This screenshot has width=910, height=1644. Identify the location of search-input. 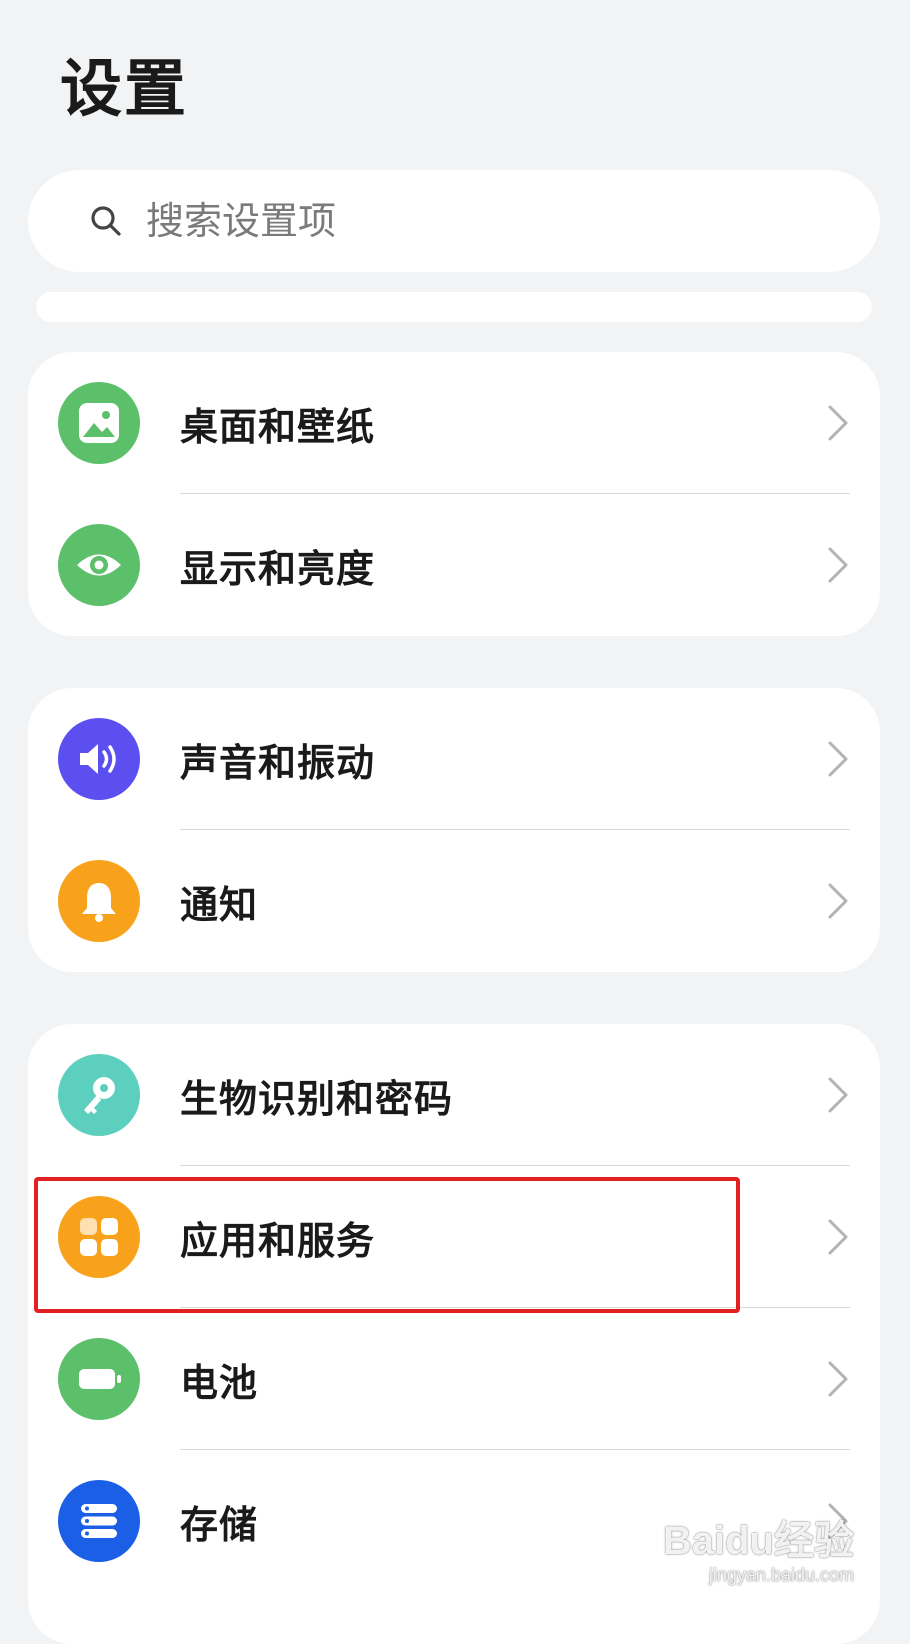
(446, 221).